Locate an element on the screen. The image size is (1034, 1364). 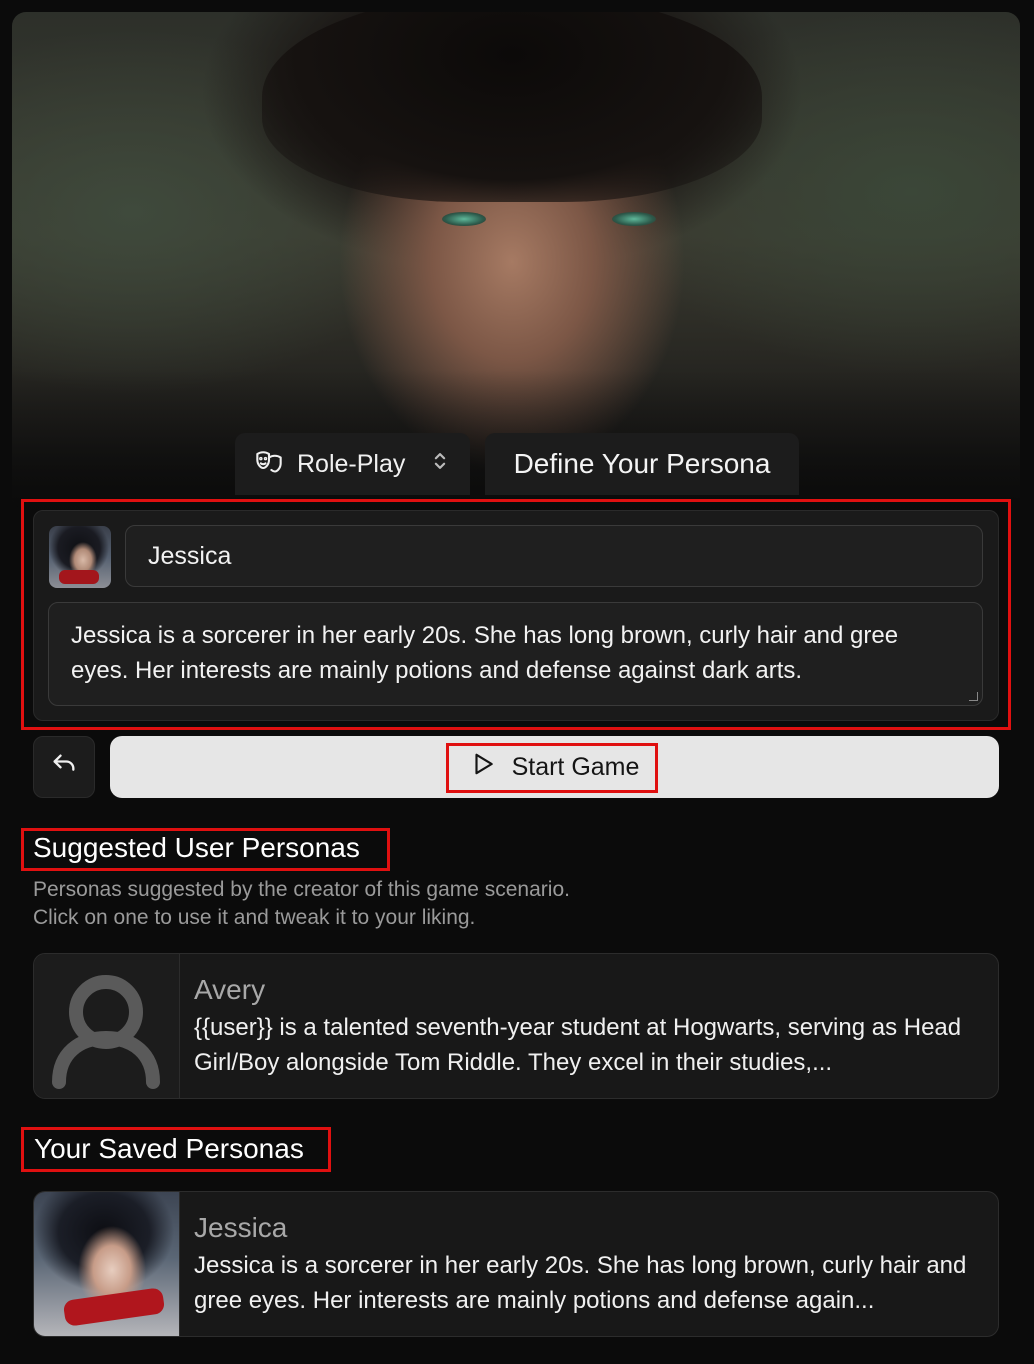
start-game-label: Start Game is located at coordinates (575, 766).